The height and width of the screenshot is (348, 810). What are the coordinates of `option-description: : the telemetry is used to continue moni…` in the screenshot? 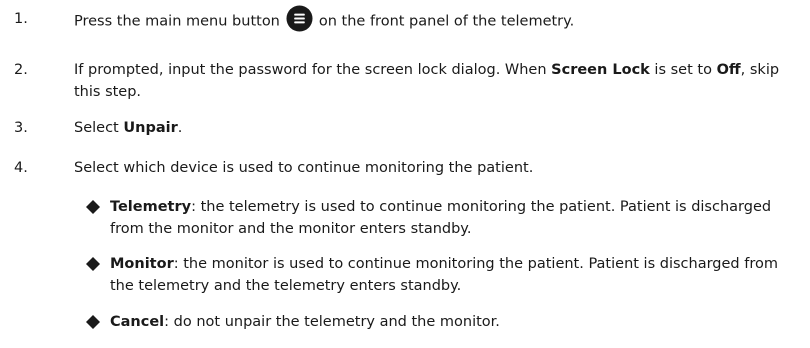 It's located at (441, 218).